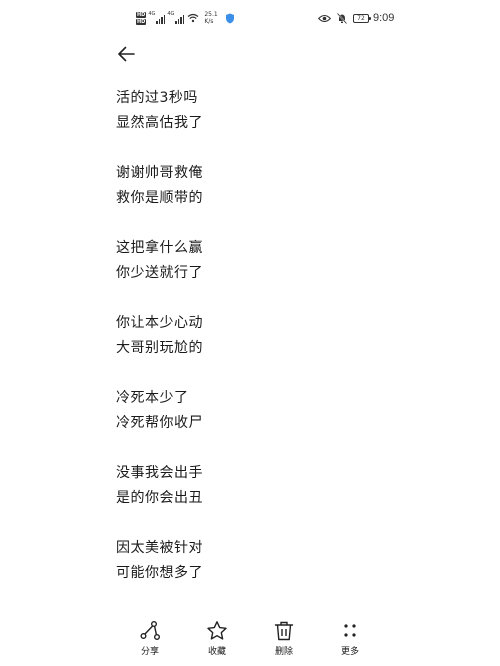 The image size is (500, 666). What do you see at coordinates (284, 631) in the screenshot?
I see `trash-icon` at bounding box center [284, 631].